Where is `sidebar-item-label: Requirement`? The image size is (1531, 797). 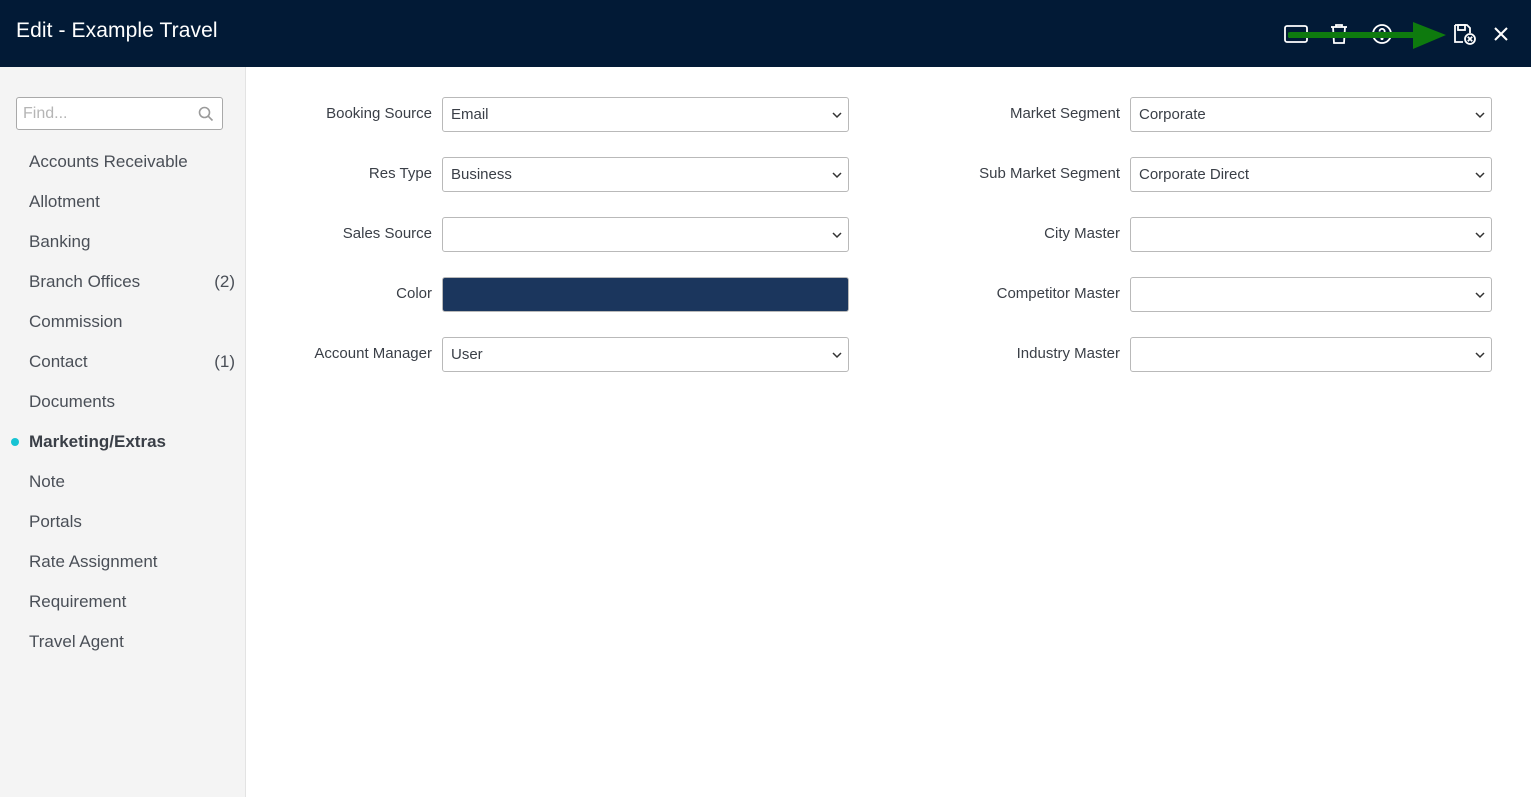
sidebar-item-label: Requirement is located at coordinates (78, 601).